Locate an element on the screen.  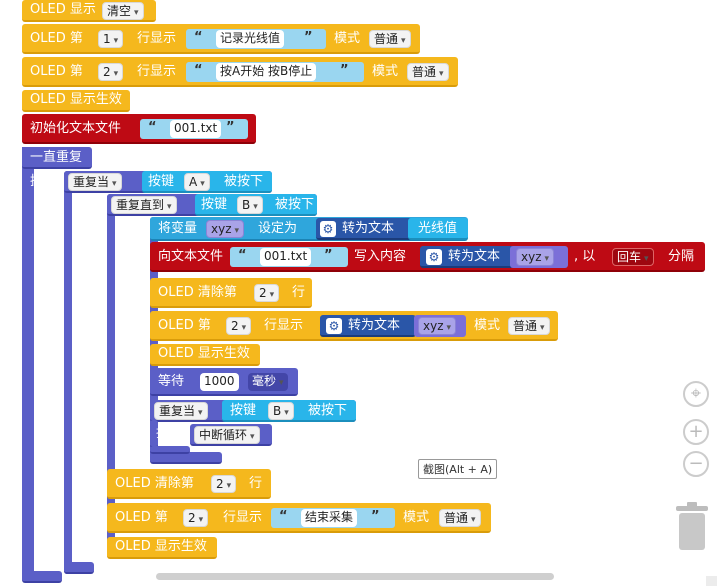
oled-line1-block: OLED 第 1 行显示 “ 记录光线值 ” 模式 普通 is located at coordinates (221, 39).